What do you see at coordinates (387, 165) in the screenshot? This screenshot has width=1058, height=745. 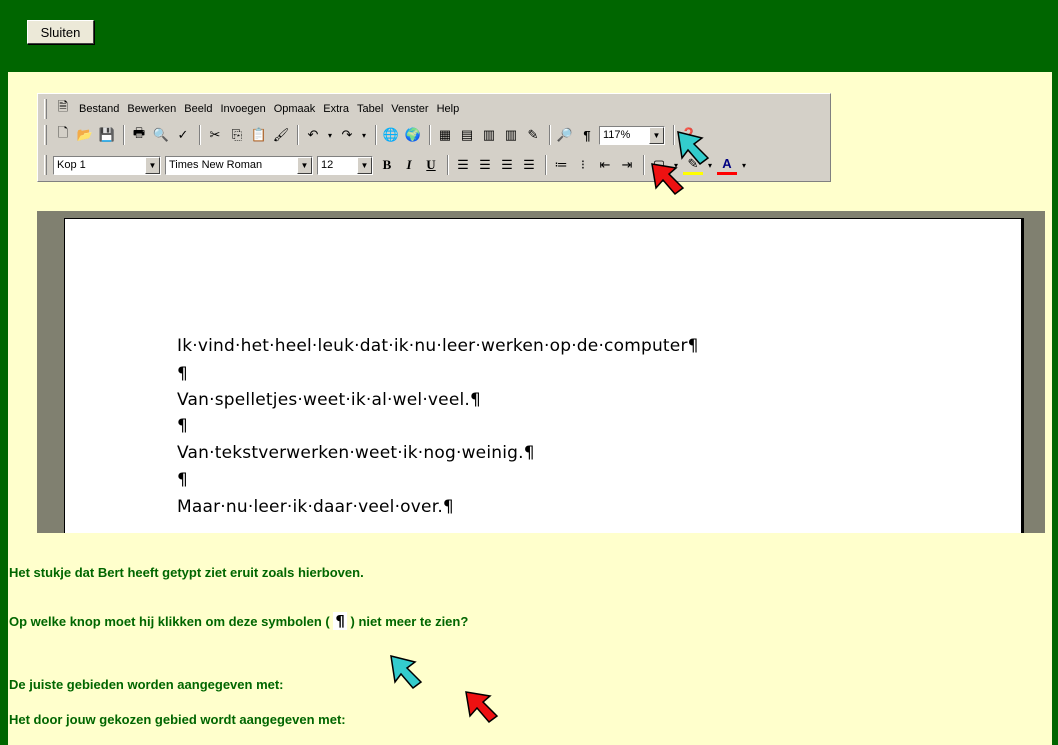 I see `bold-button: B` at bounding box center [387, 165].